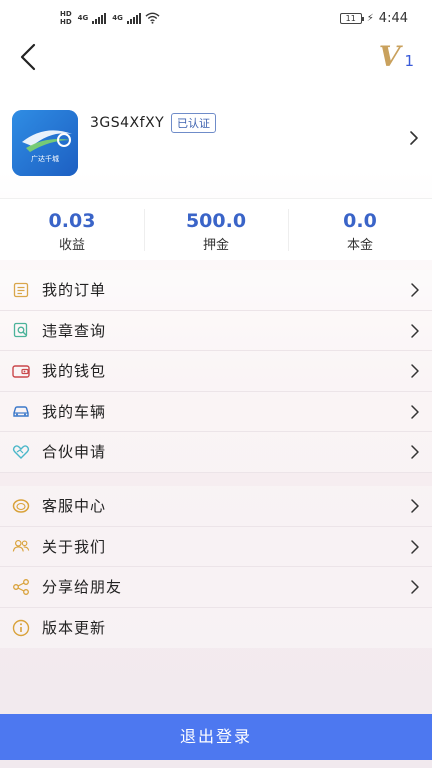 The image size is (432, 768). What do you see at coordinates (99, 18) in the screenshot?
I see `signal-icon` at bounding box center [99, 18].